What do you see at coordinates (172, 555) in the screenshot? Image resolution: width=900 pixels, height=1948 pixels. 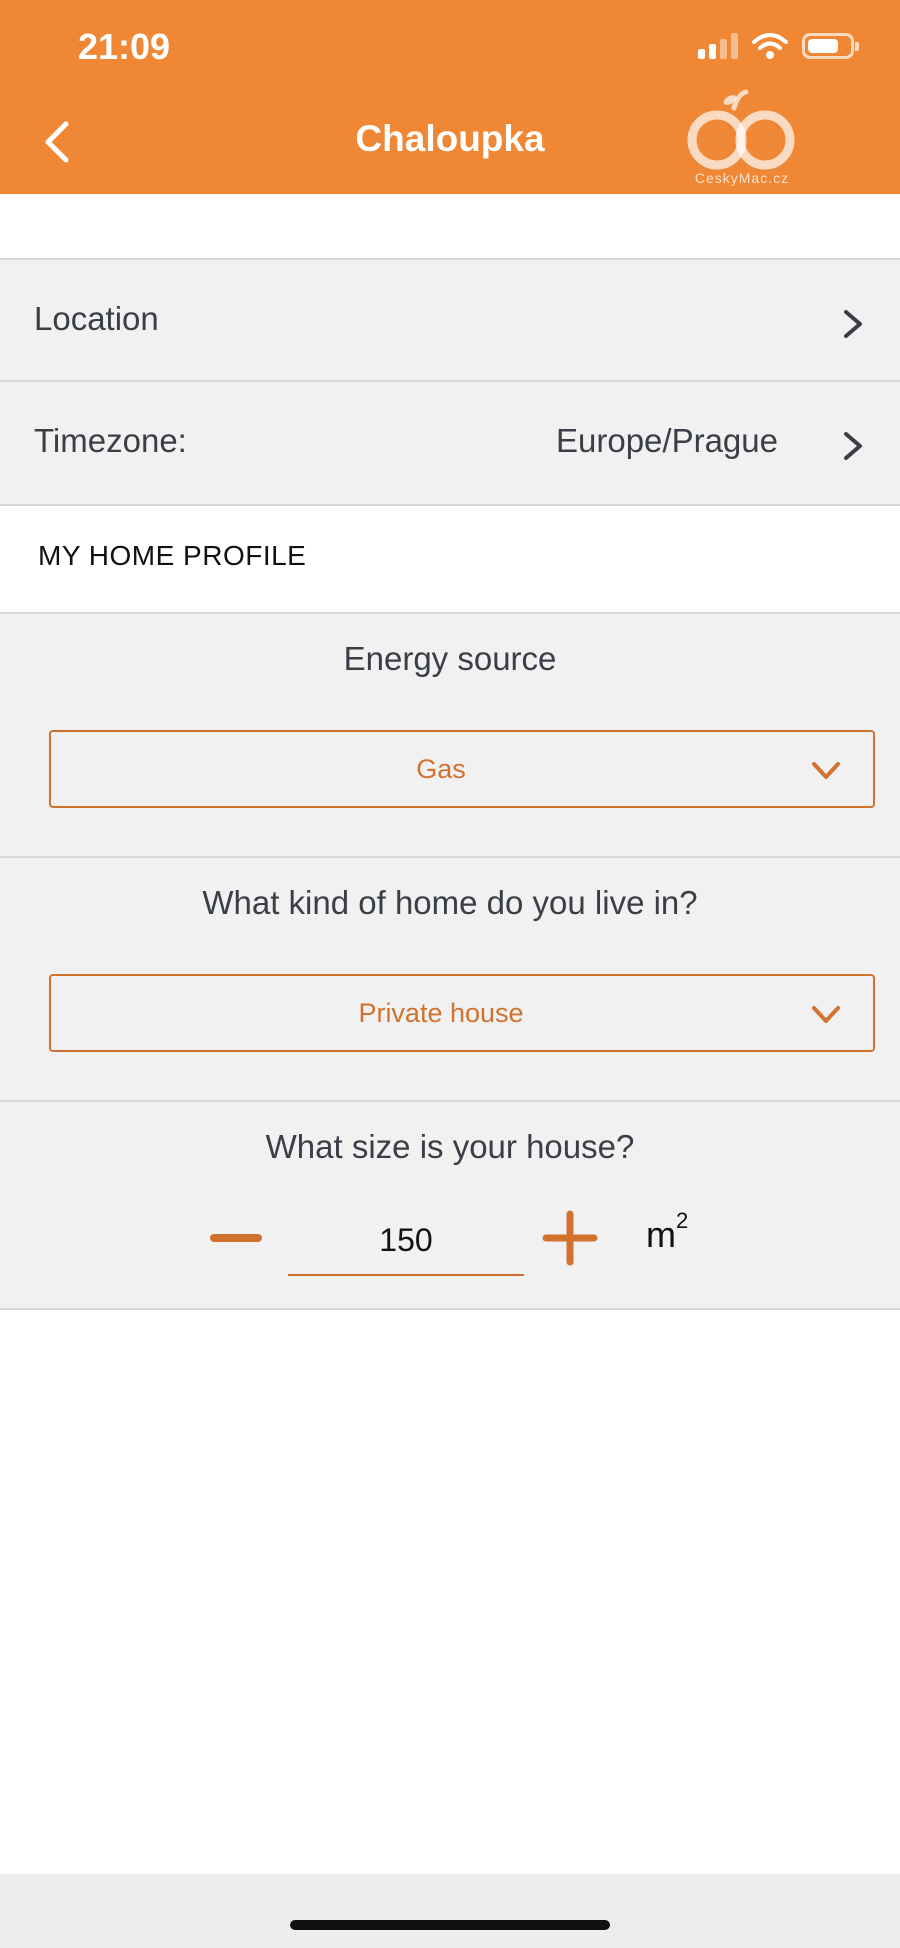 I see `section-title: MY HOME PROFILE` at bounding box center [172, 555].